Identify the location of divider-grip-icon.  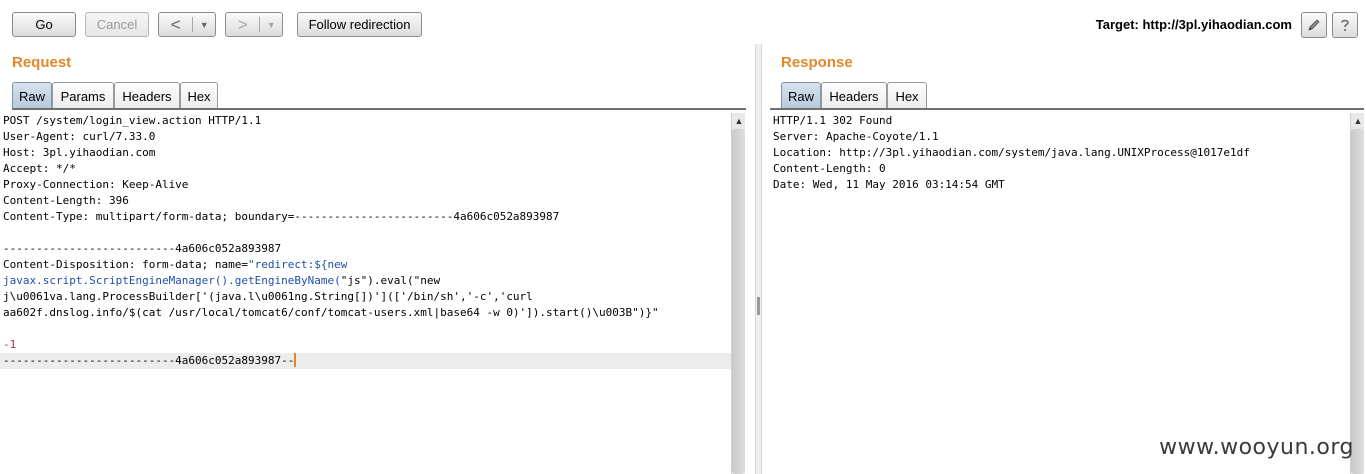
(758, 306).